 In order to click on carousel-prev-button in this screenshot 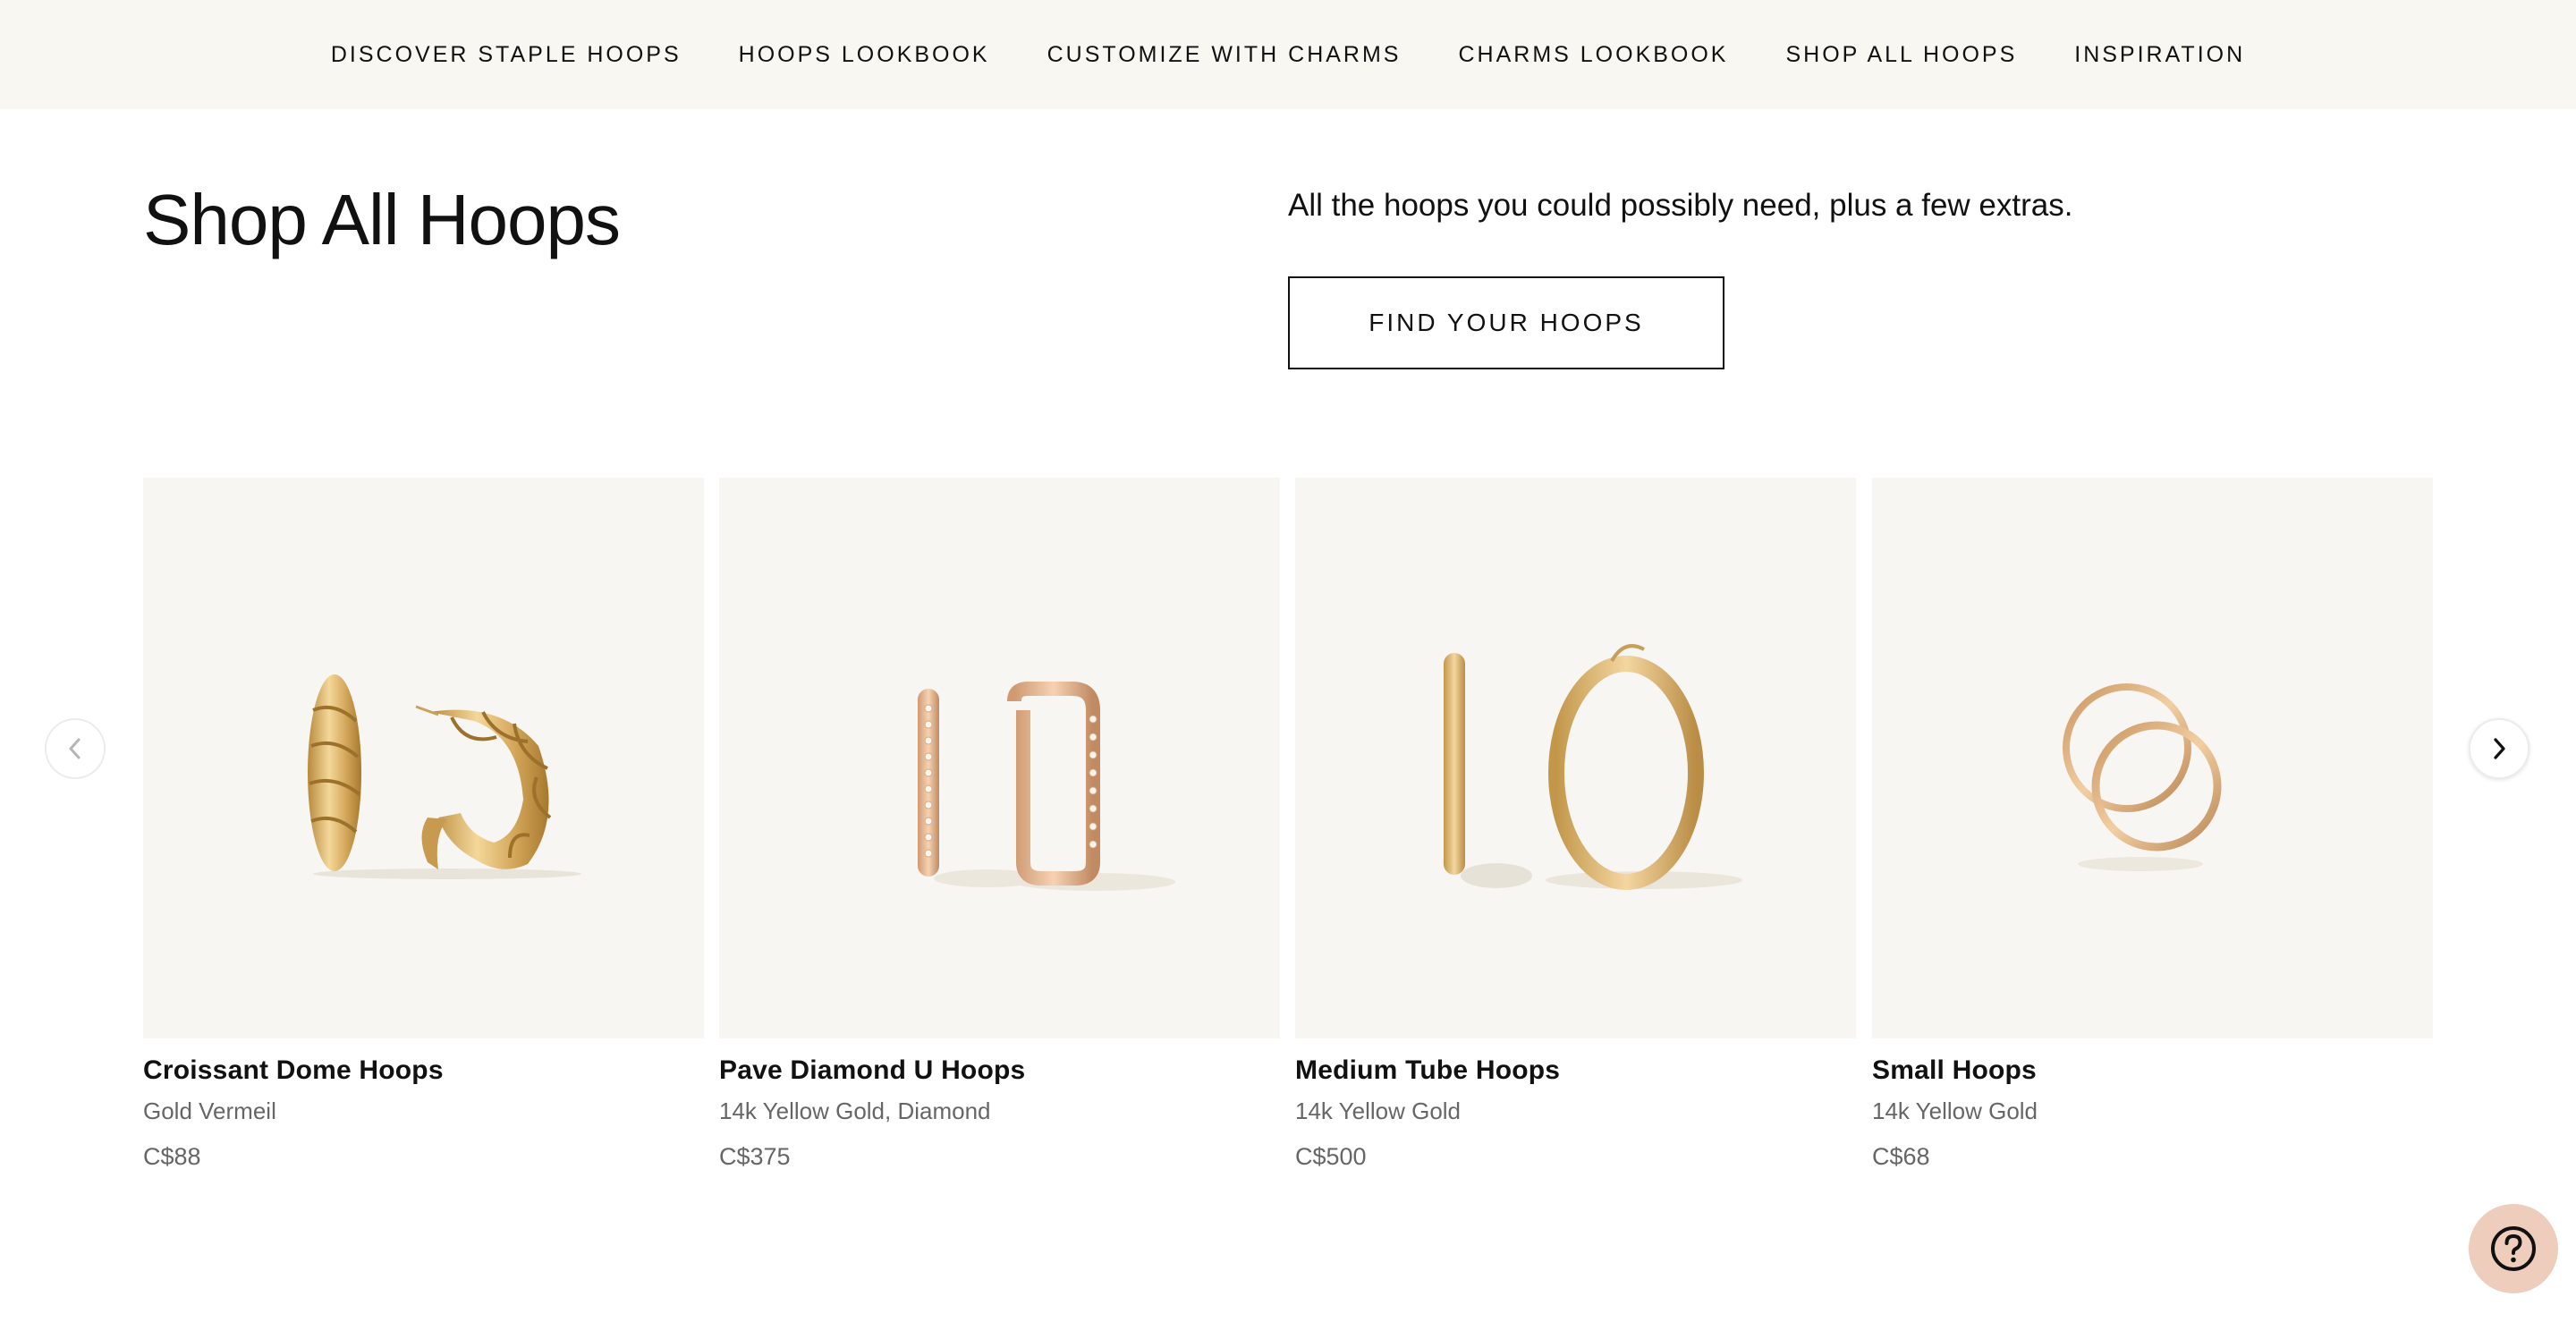, I will do `click(75, 748)`.